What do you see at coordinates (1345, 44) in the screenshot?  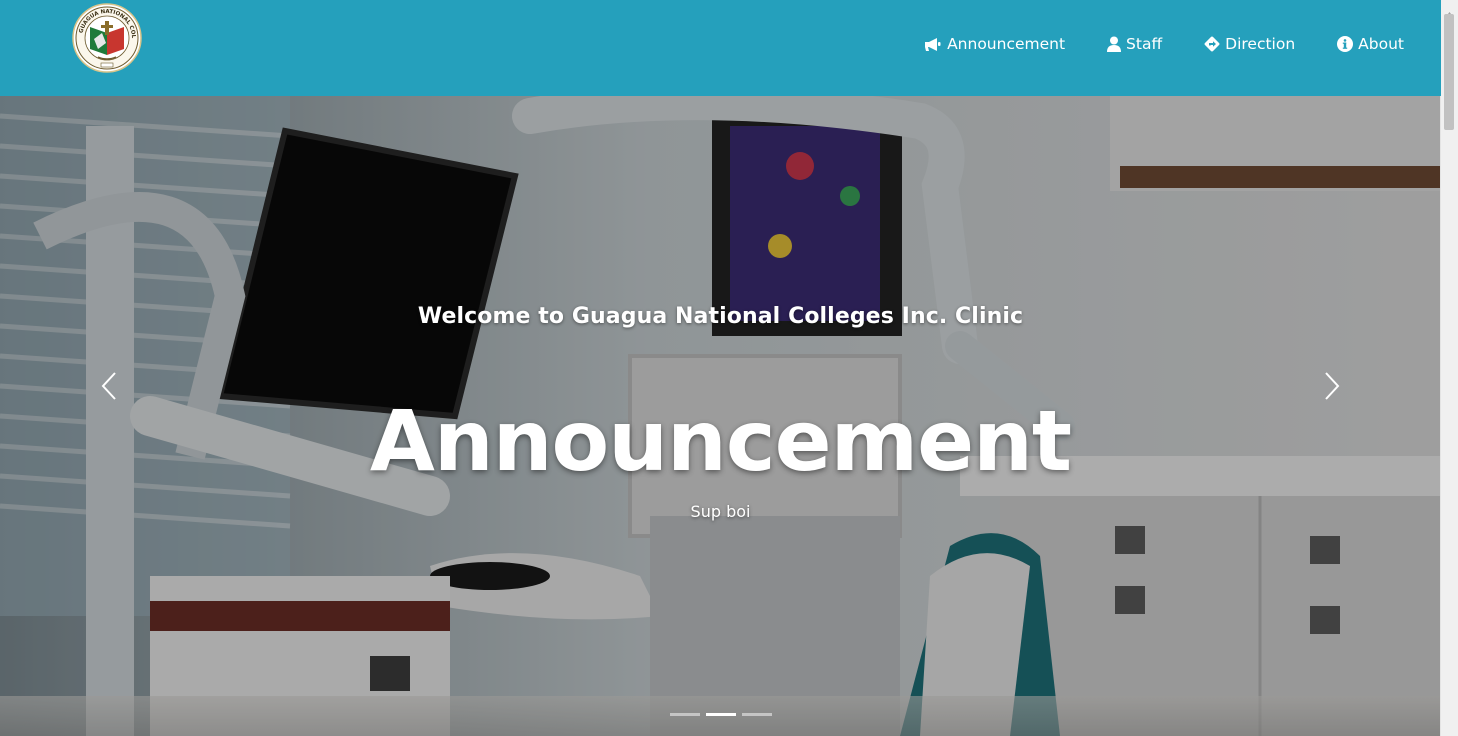 I see `info-circle-icon` at bounding box center [1345, 44].